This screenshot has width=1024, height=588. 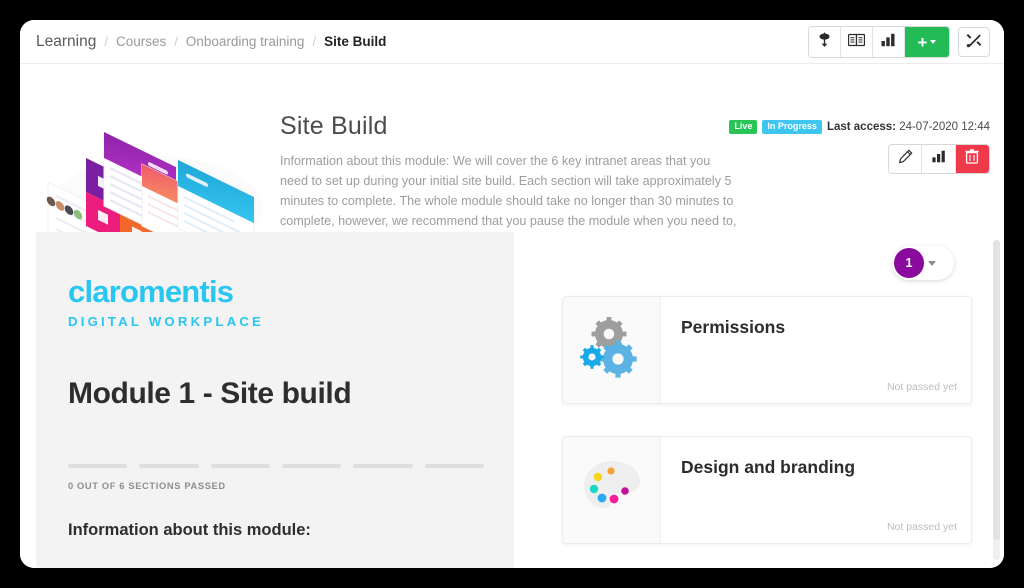 I want to click on catalogue-button, so click(x=857, y=42).